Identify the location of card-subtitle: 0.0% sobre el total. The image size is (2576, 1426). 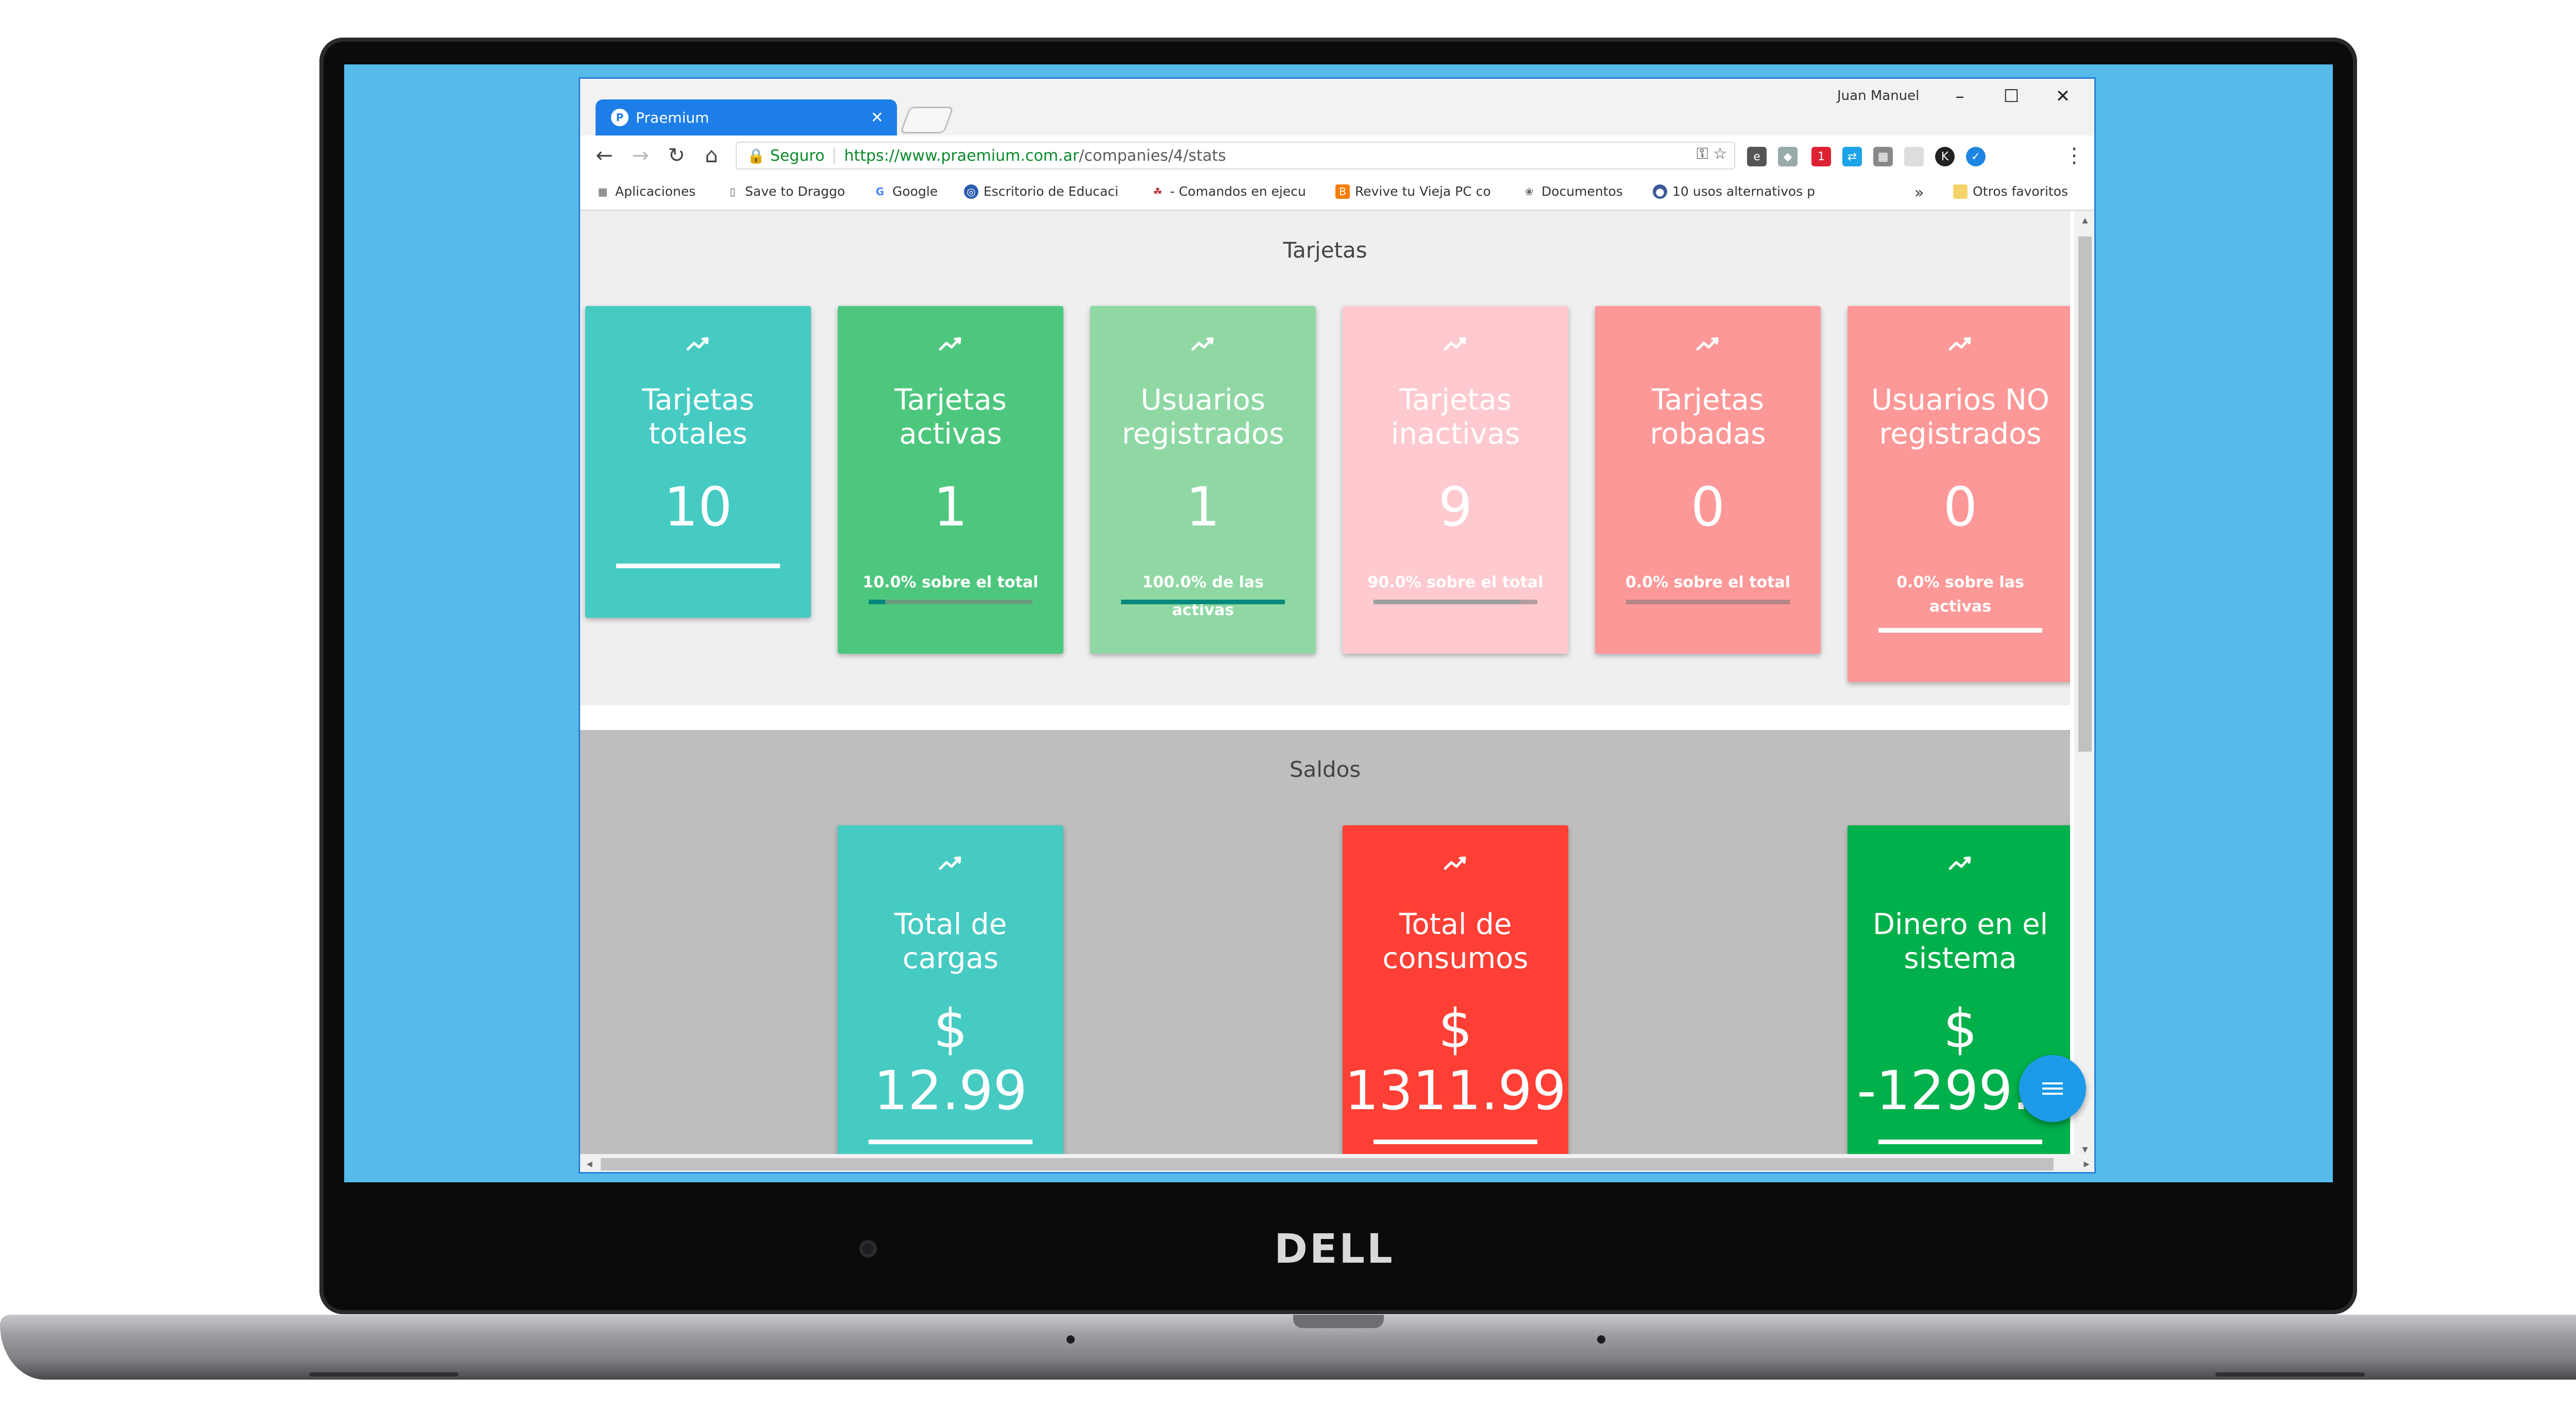
(1708, 582).